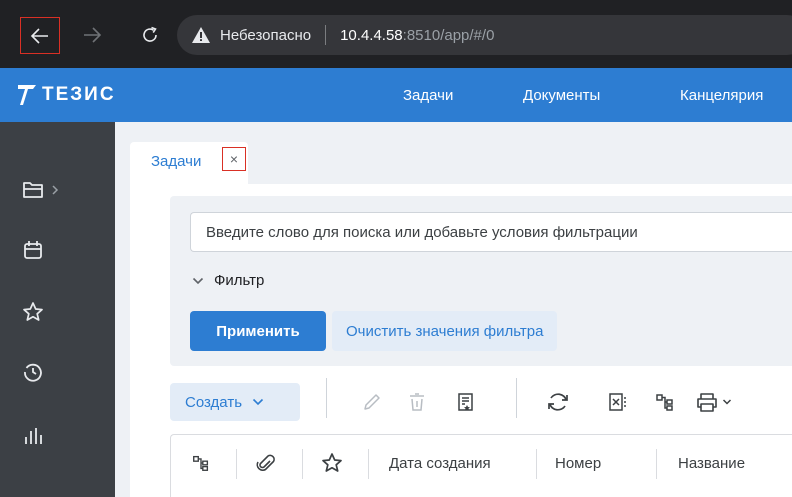 The width and height of the screenshot is (792, 497). What do you see at coordinates (214, 402) in the screenshot?
I see `create-button-label: Создать` at bounding box center [214, 402].